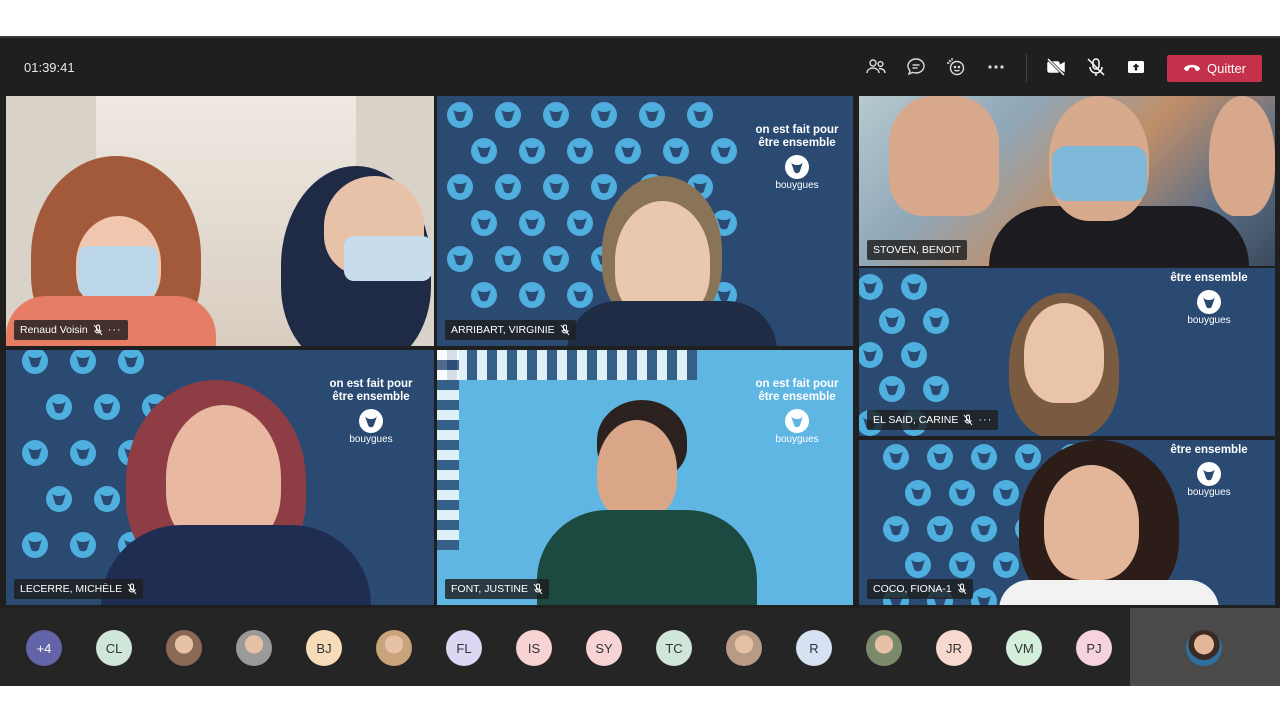 The height and width of the screenshot is (720, 1280). I want to click on participant-name-tag: COCO, FIONA-1, so click(920, 589).